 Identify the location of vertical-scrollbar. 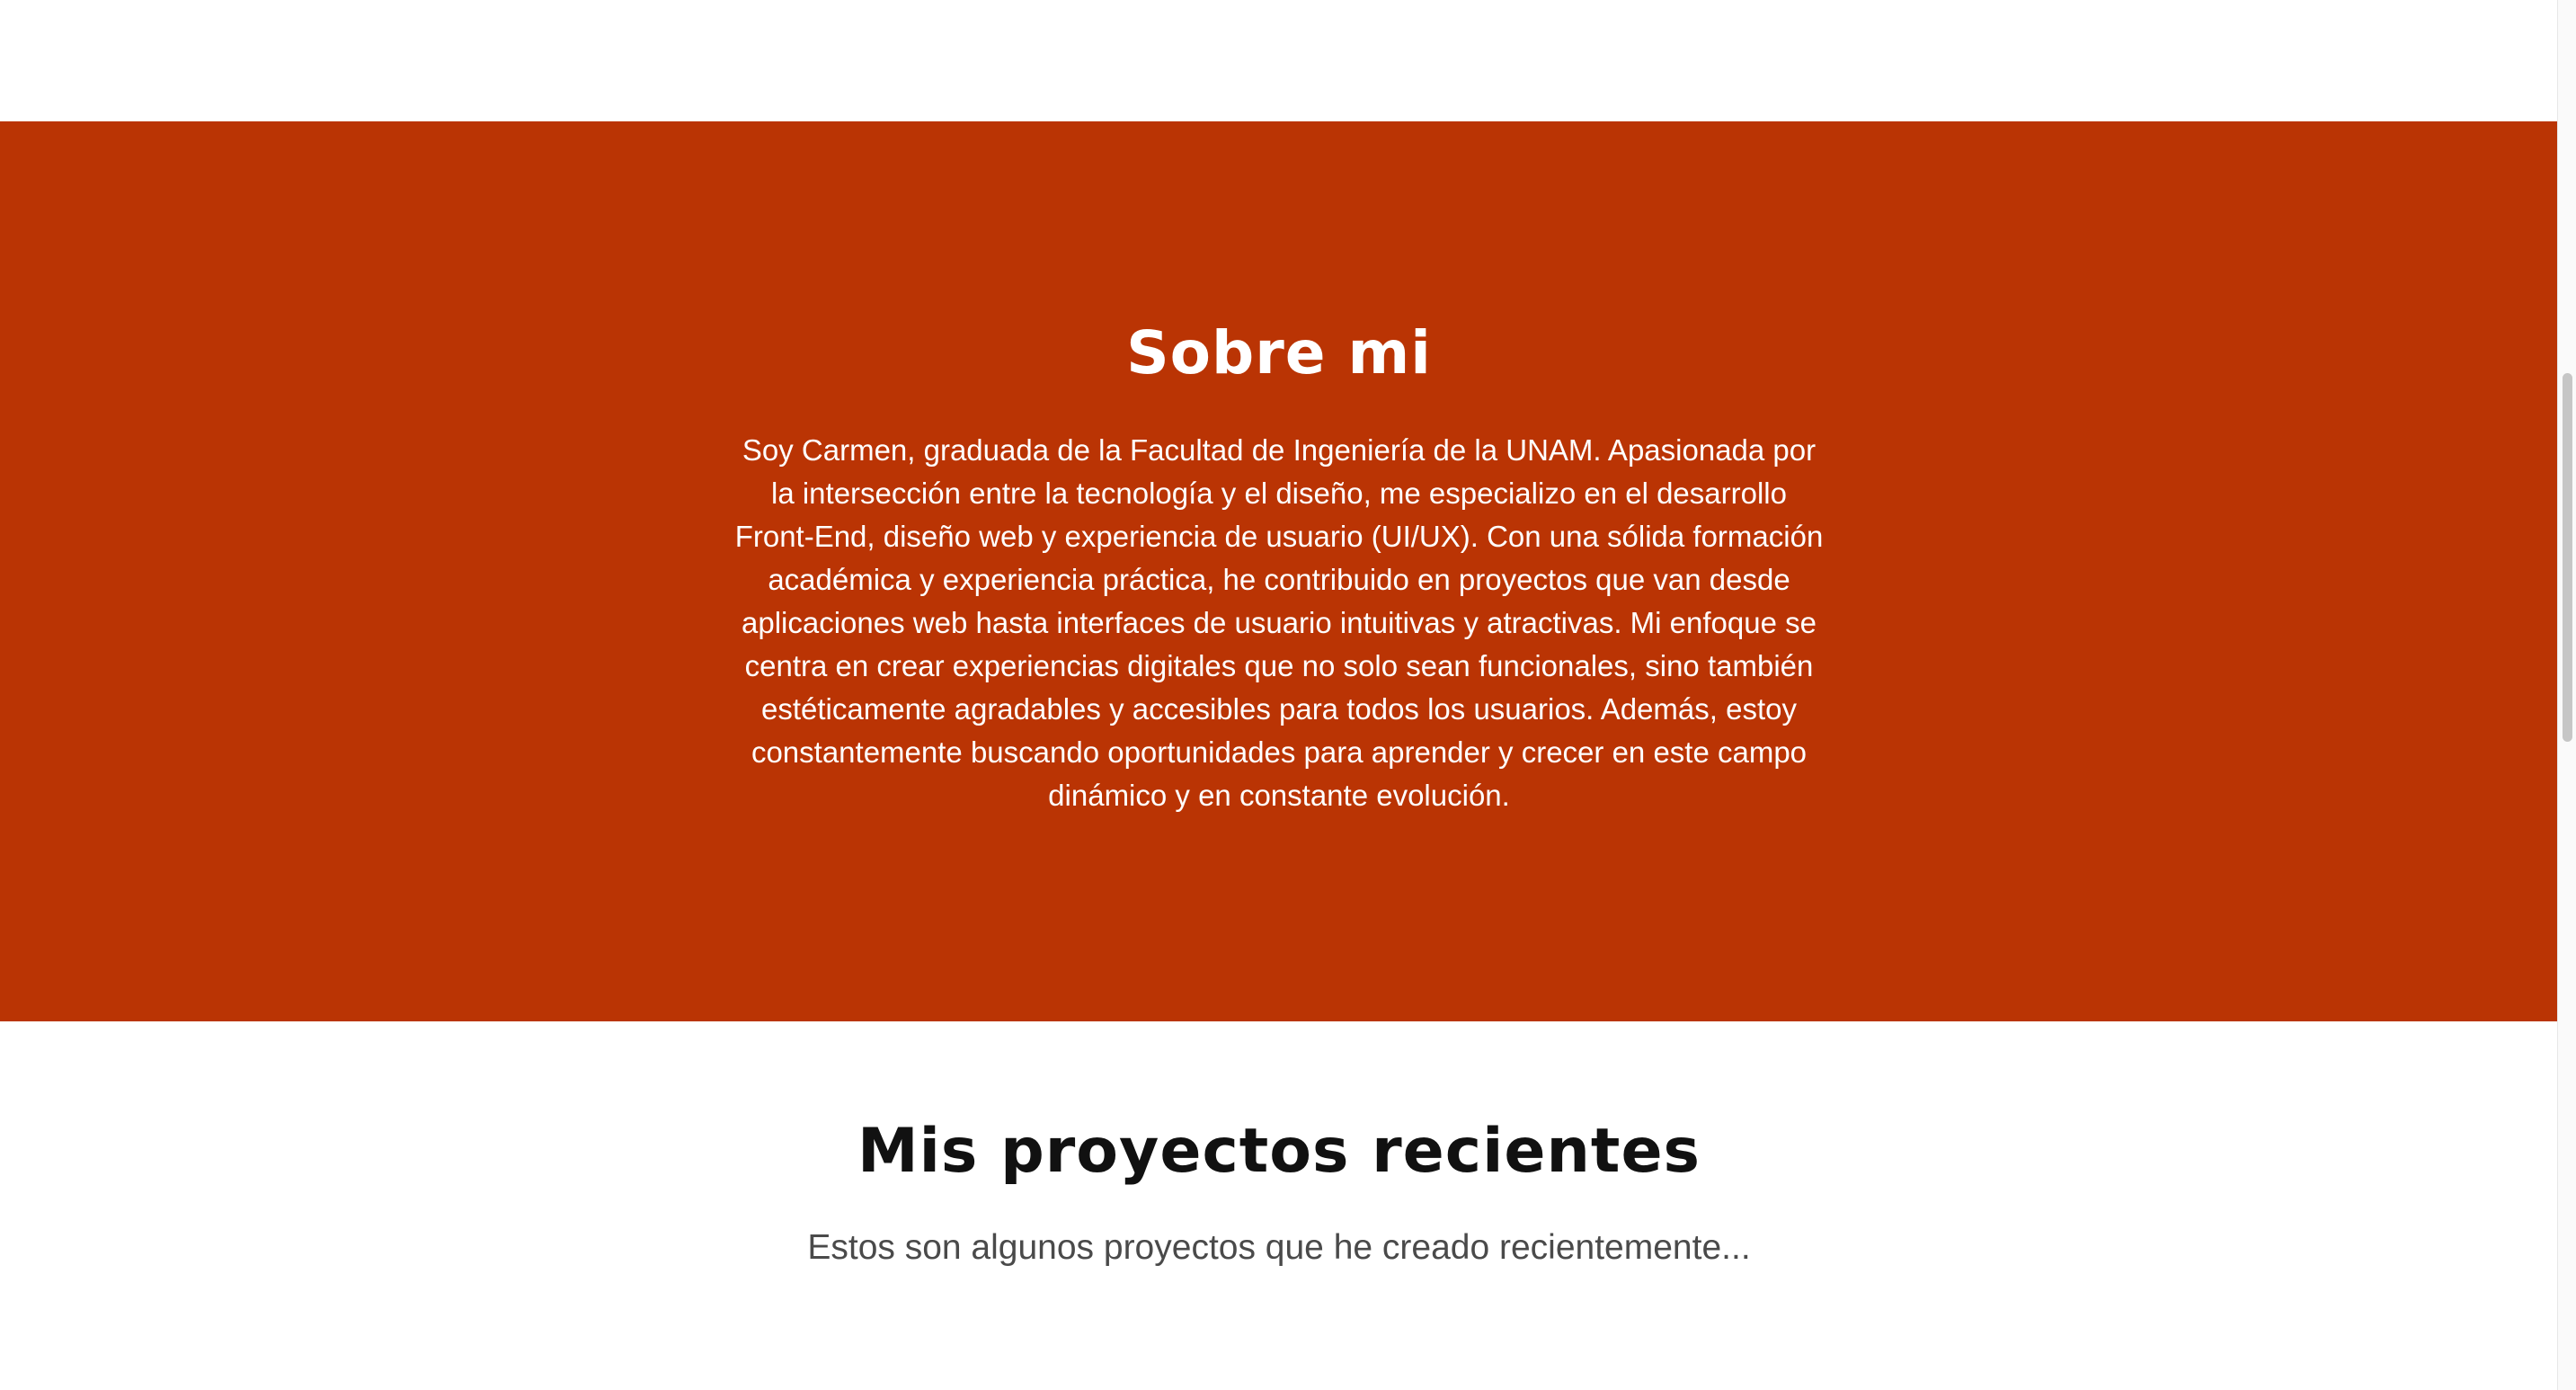
(2566, 695).